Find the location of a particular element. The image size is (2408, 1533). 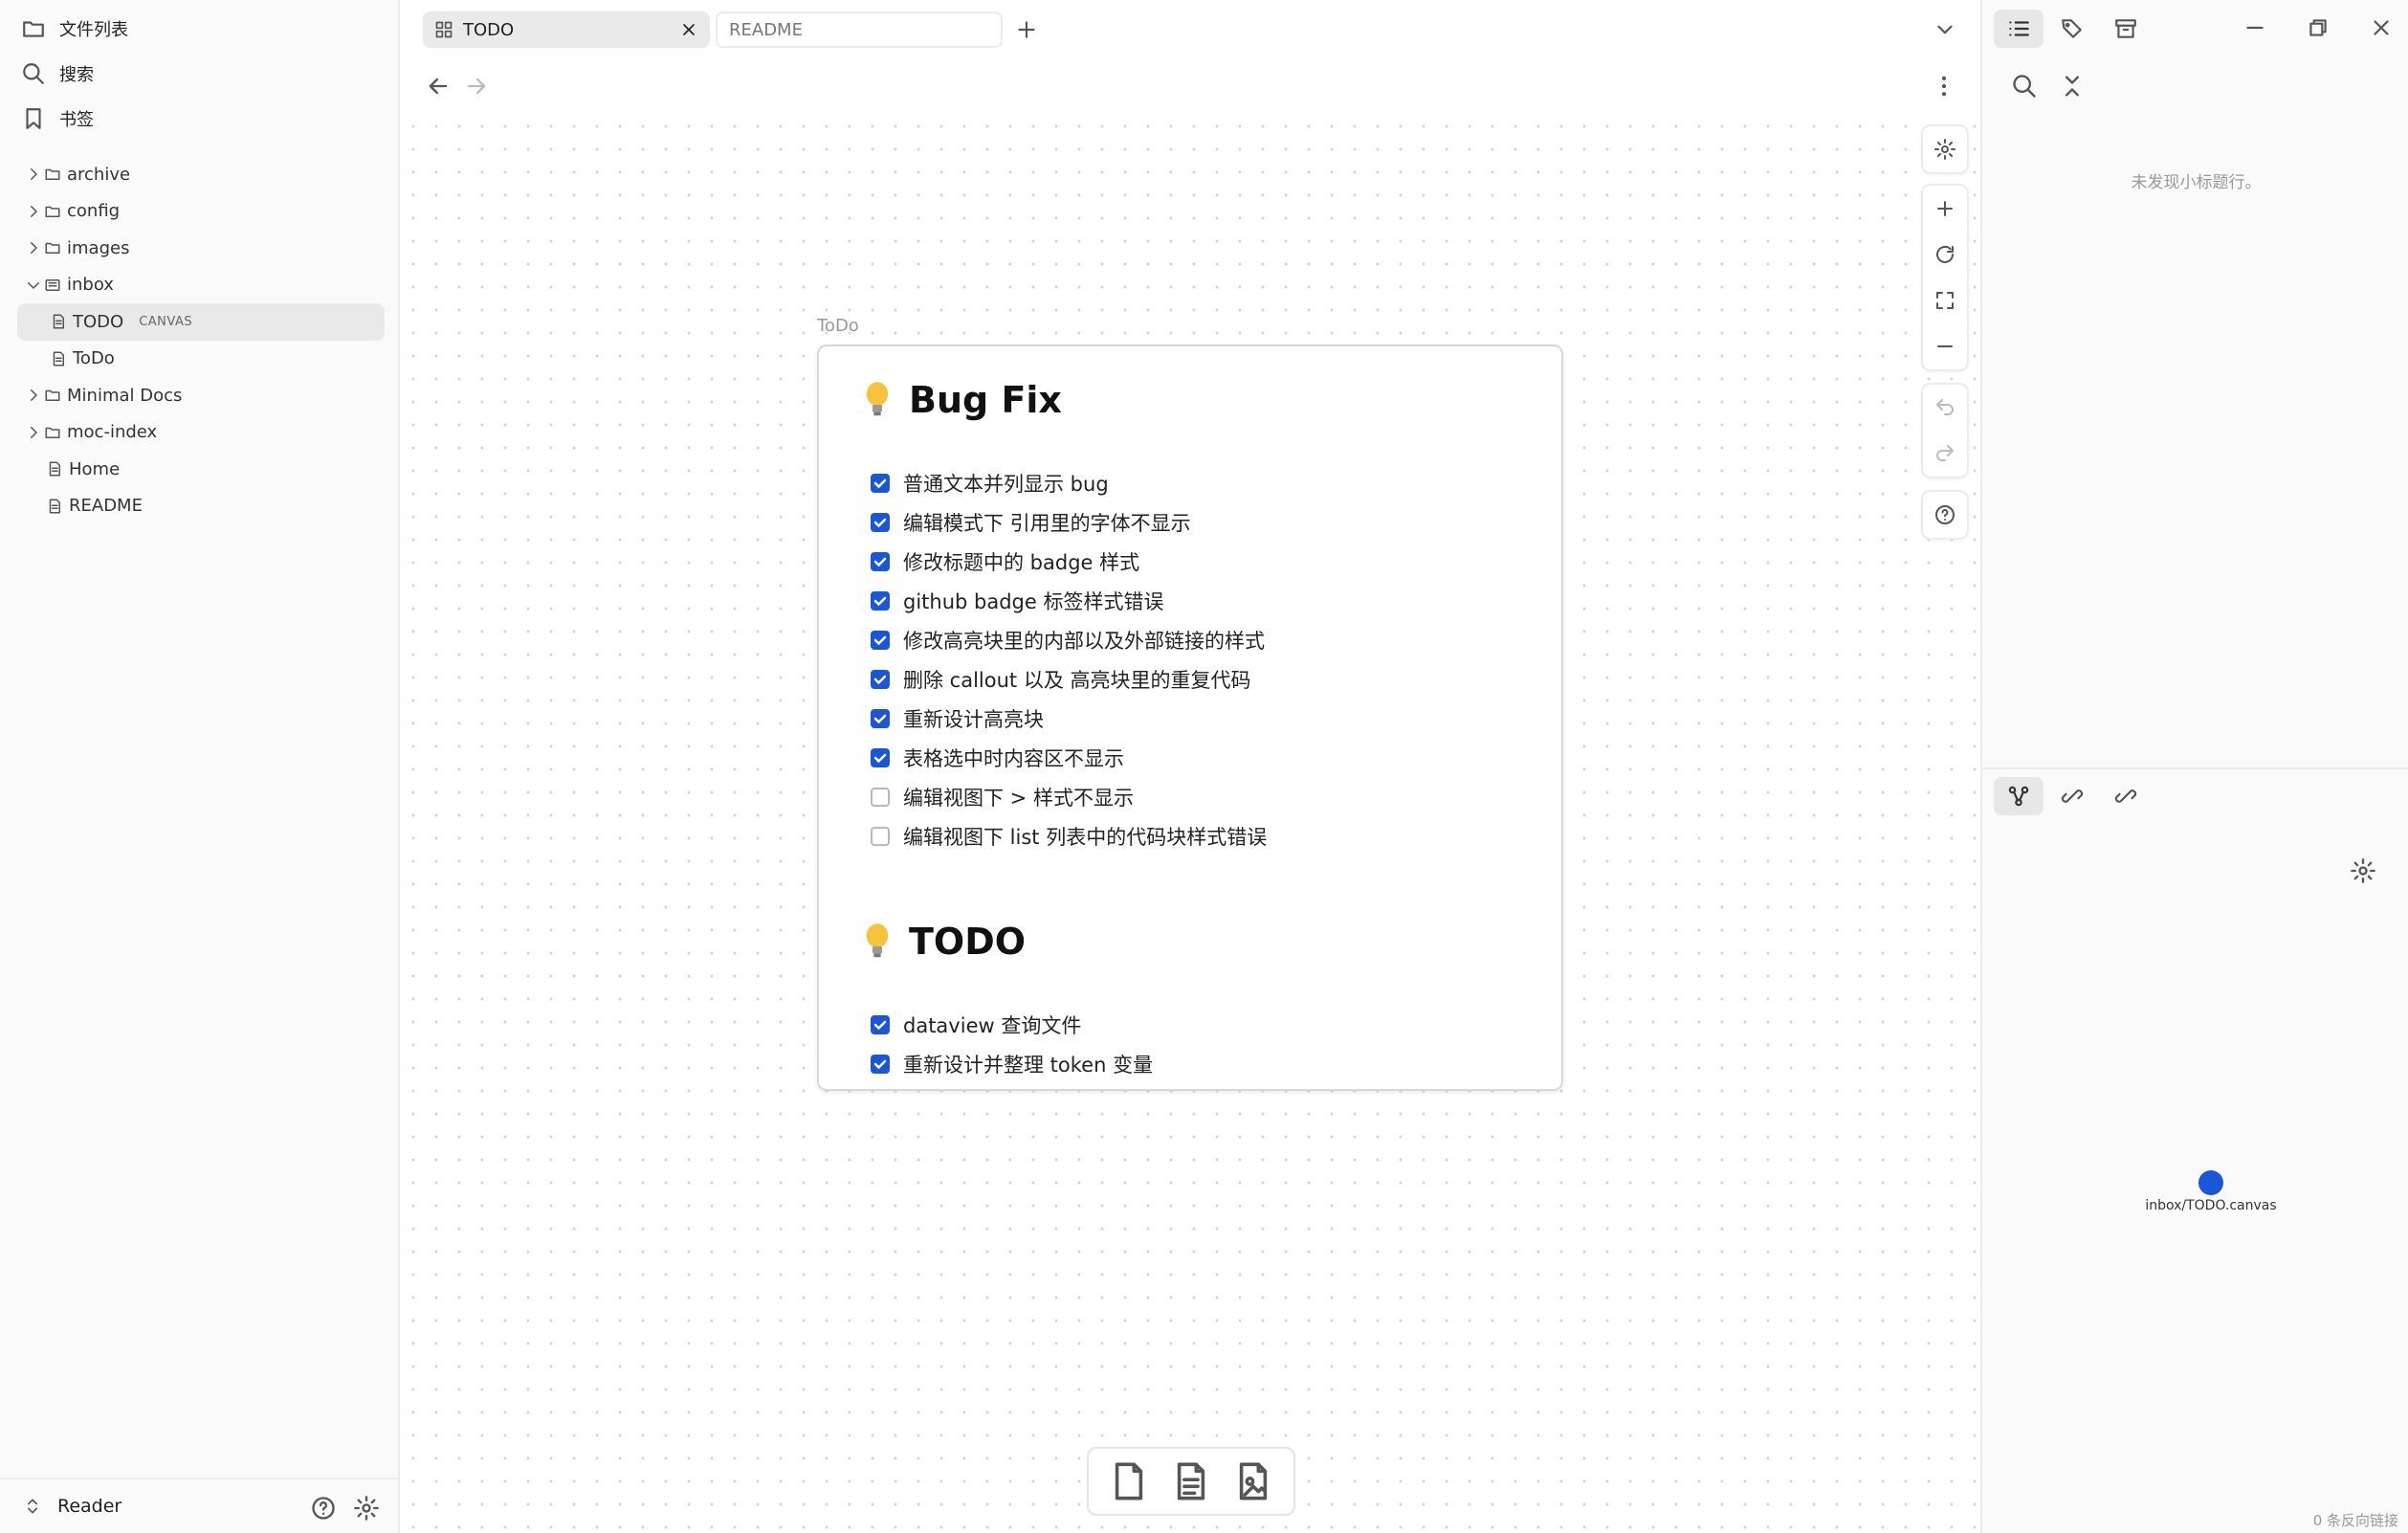

tree-folder-config: config is located at coordinates (201, 212).